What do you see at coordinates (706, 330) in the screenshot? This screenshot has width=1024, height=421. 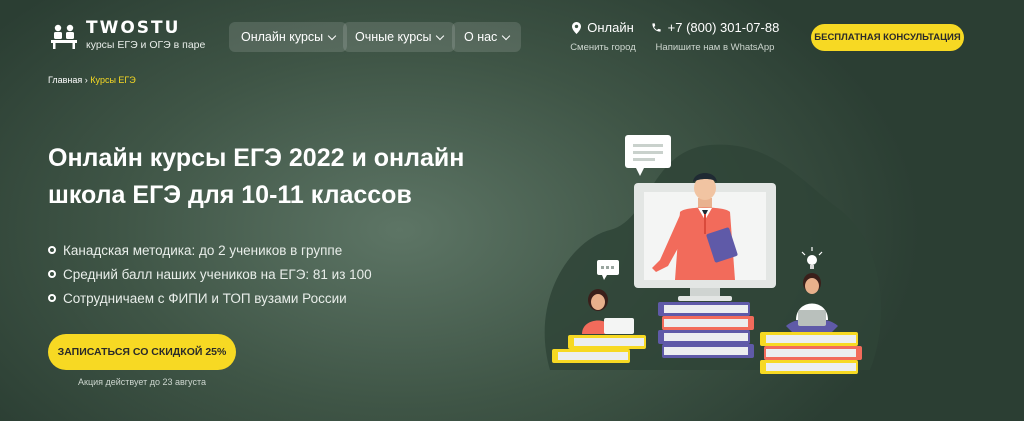 I see `book-stack-center` at bounding box center [706, 330].